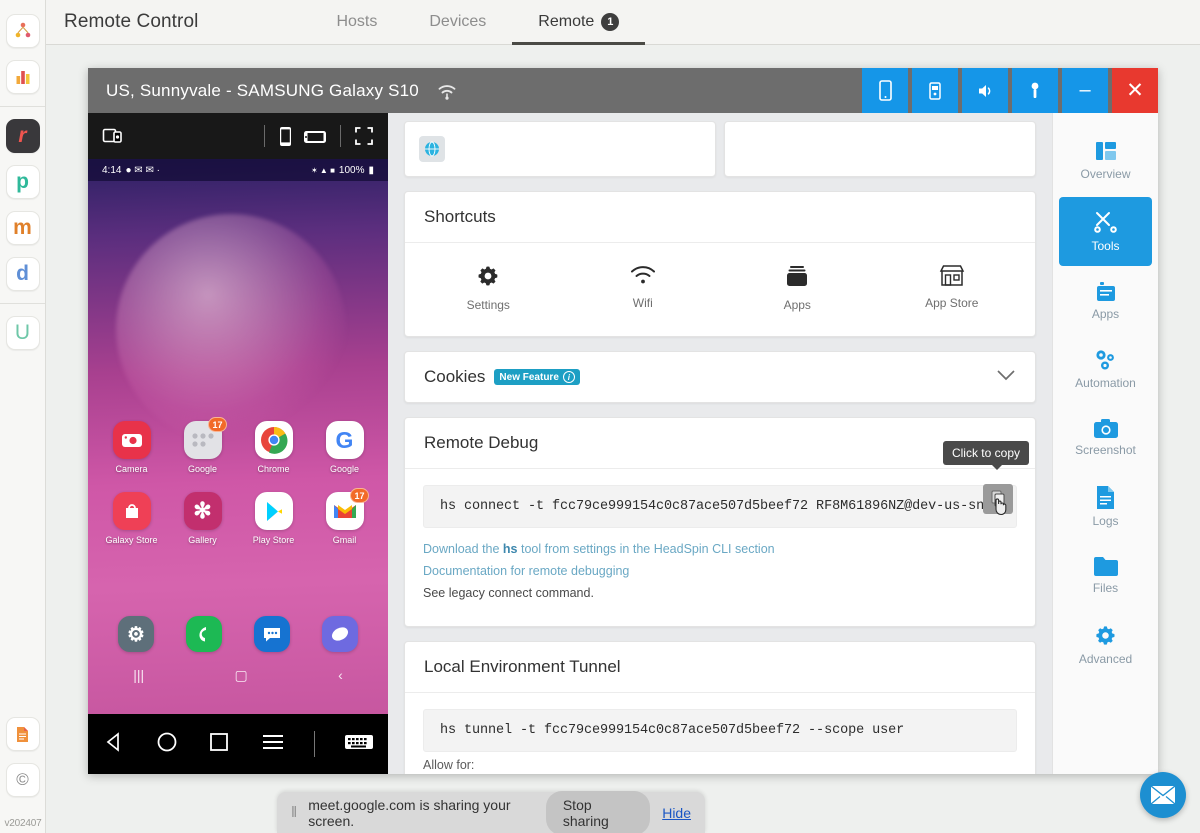 Image resolution: width=1200 pixels, height=833 pixels. Describe the element at coordinates (238, 136) in the screenshot. I see `phone-toolbar` at that location.